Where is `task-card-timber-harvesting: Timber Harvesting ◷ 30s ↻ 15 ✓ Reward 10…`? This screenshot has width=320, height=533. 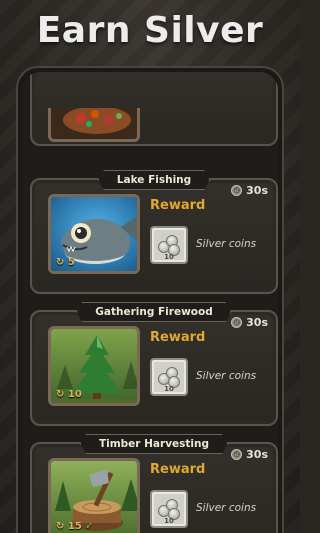 task-card-timber-harvesting: Timber Harvesting ◷ 30s ↻ 15 ✓ Reward 10… is located at coordinates (154, 487).